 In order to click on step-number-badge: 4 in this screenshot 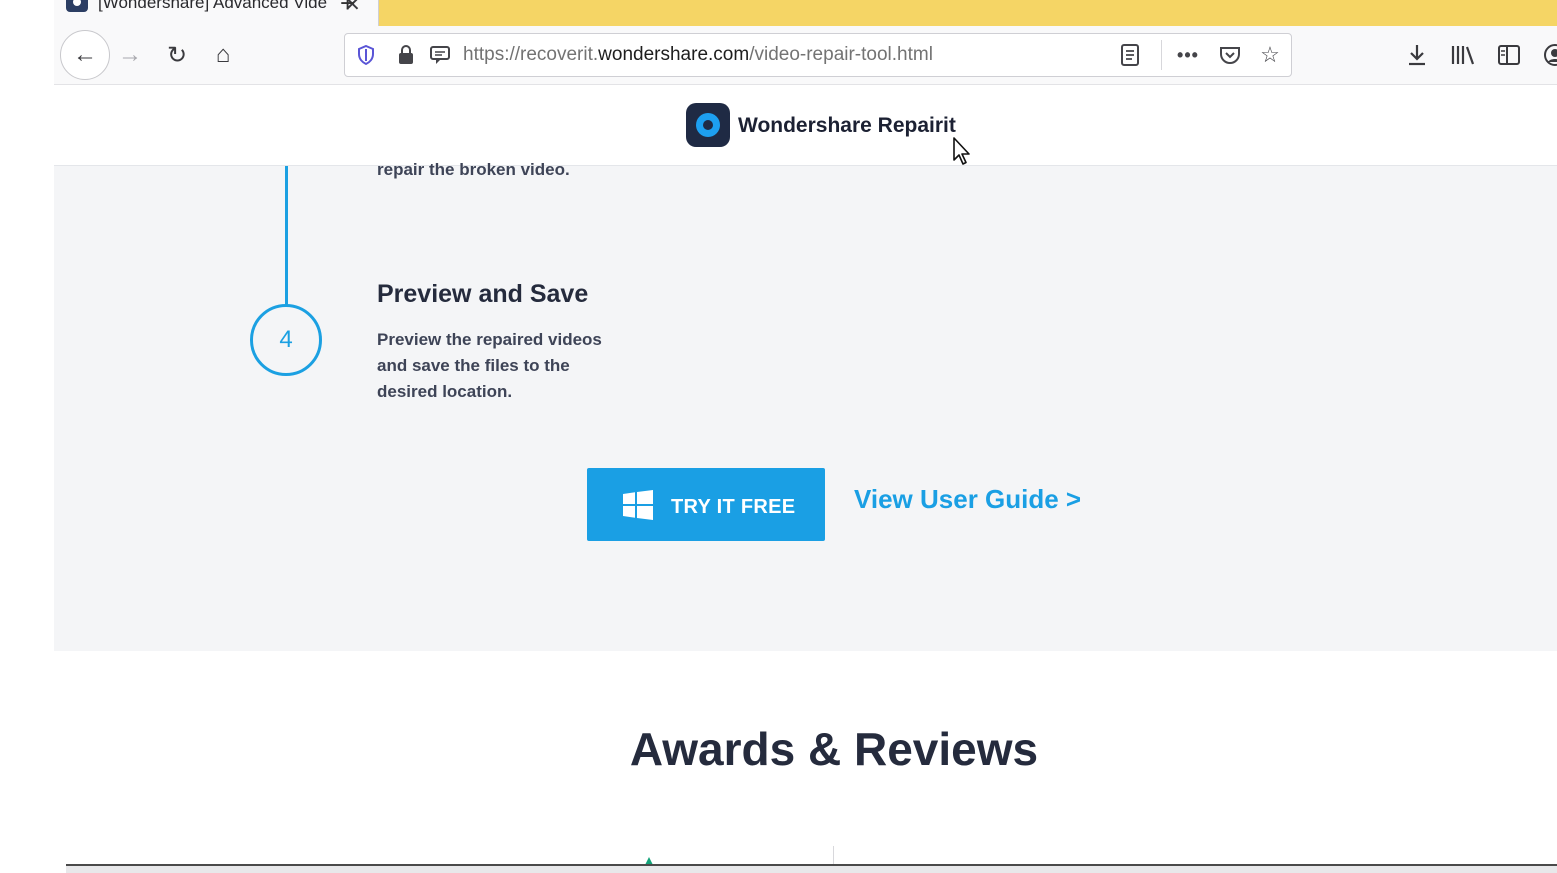, I will do `click(286, 340)`.